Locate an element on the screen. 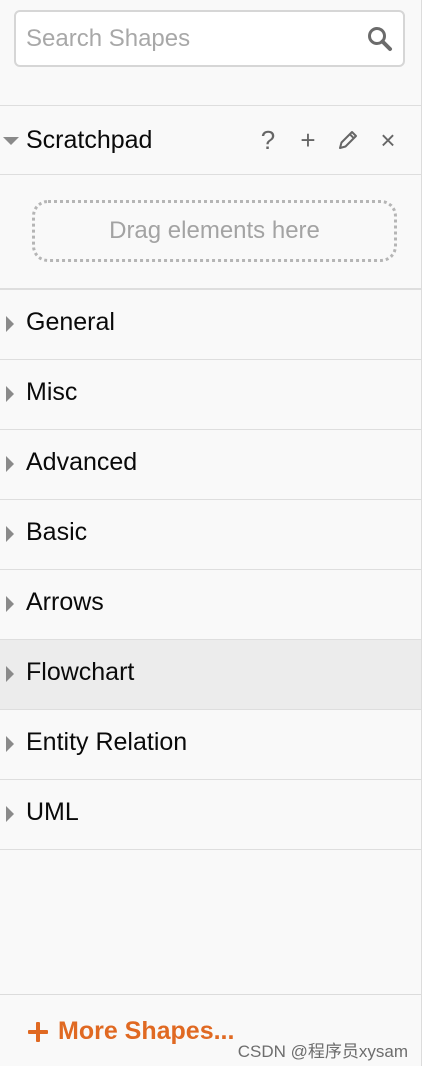 The image size is (426, 1066). category-label: Flowchart is located at coordinates (80, 672).